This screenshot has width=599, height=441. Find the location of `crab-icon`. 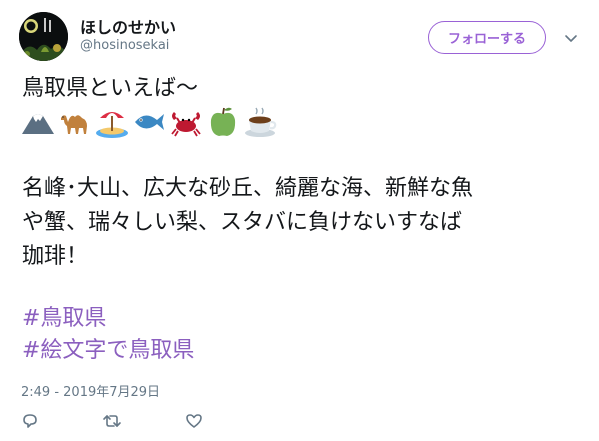

crab-icon is located at coordinates (186, 122).